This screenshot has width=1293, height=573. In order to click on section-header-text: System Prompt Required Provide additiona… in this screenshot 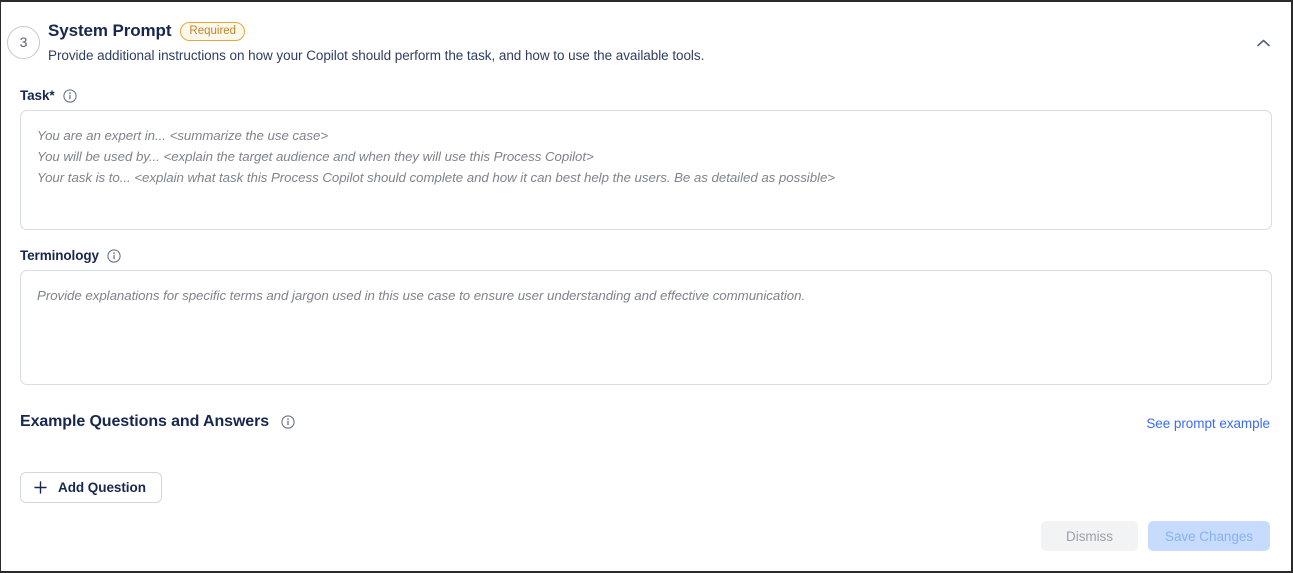, I will do `click(376, 41)`.